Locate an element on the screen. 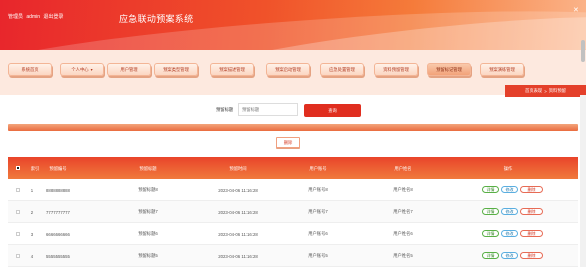 This screenshot has width=586, height=267. cell-name: 用户姓名6 is located at coordinates (403, 233).